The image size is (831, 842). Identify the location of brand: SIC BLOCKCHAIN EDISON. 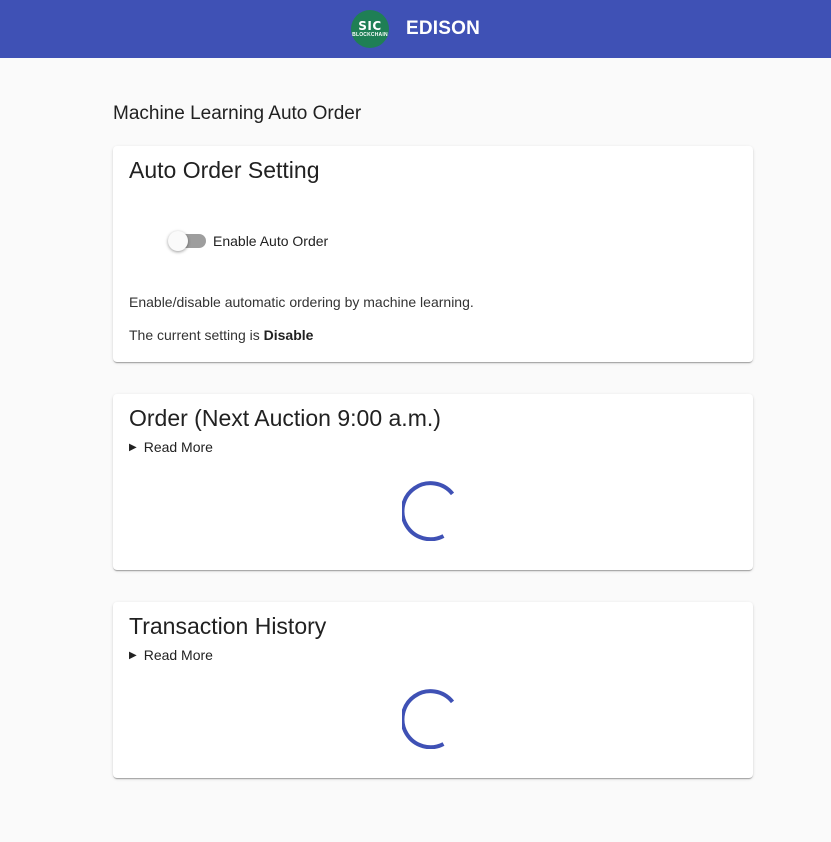
(415, 29).